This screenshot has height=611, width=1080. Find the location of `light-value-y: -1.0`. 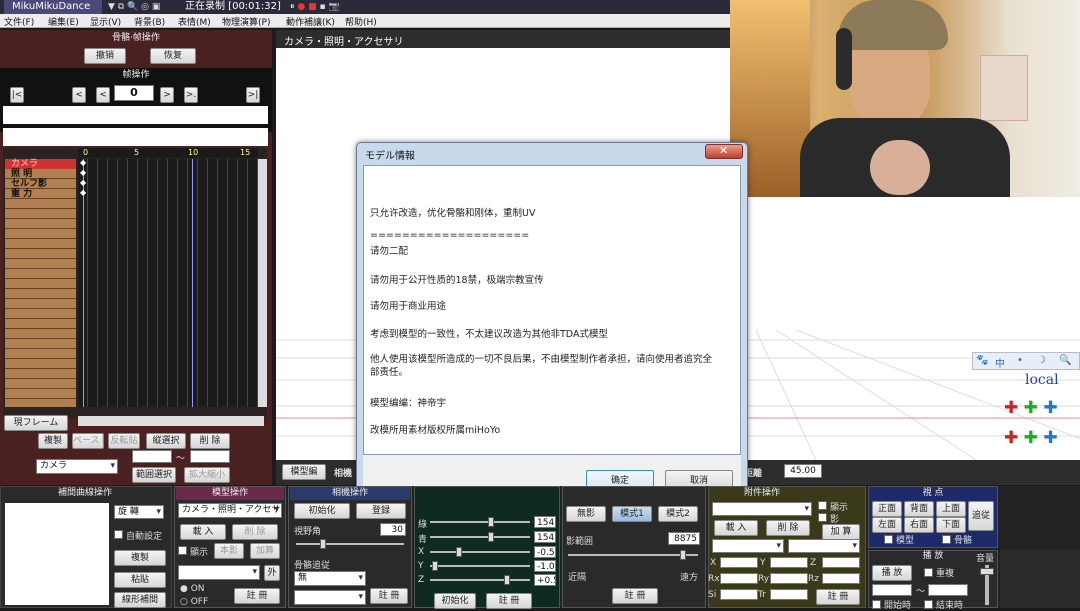

light-value-y: -1.0 is located at coordinates (545, 566).